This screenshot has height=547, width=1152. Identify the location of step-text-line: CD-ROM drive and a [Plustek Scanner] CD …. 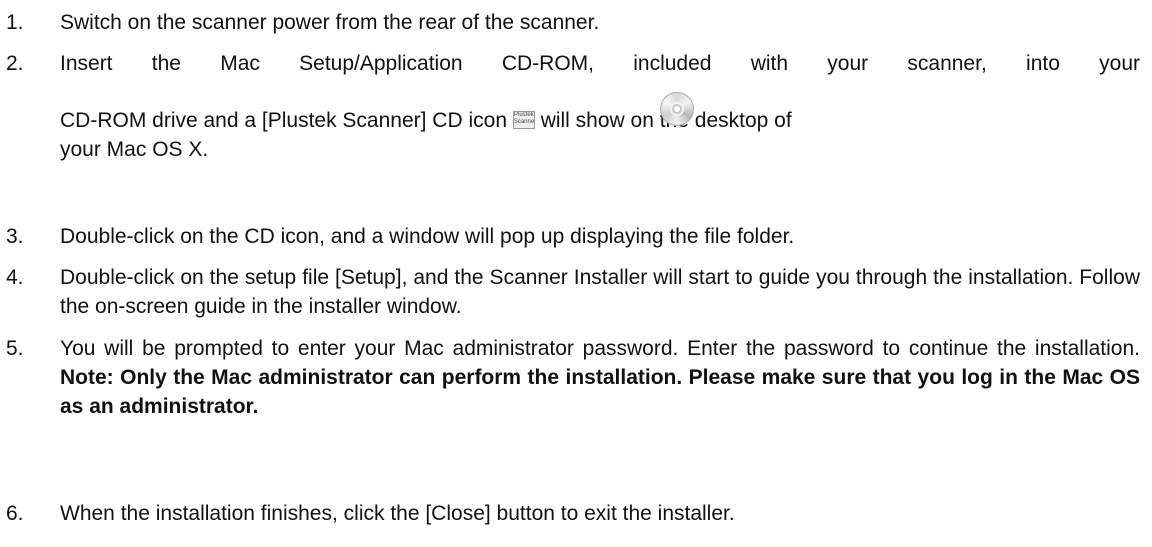
(600, 120).